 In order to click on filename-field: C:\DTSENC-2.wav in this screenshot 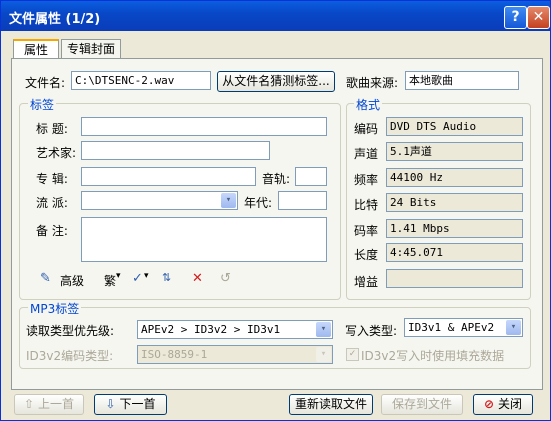, I will do `click(141, 80)`.